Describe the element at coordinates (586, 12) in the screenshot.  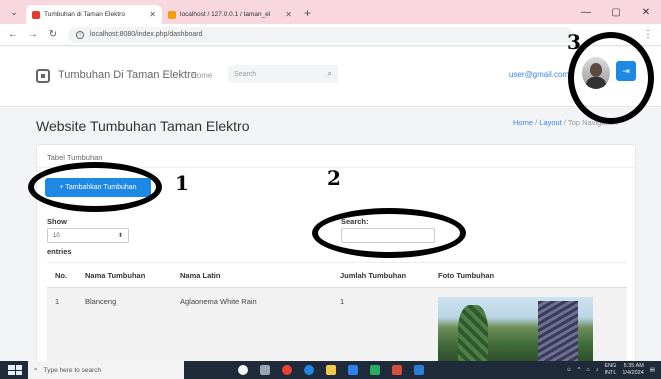
I see `minimize-icon: —` at that location.